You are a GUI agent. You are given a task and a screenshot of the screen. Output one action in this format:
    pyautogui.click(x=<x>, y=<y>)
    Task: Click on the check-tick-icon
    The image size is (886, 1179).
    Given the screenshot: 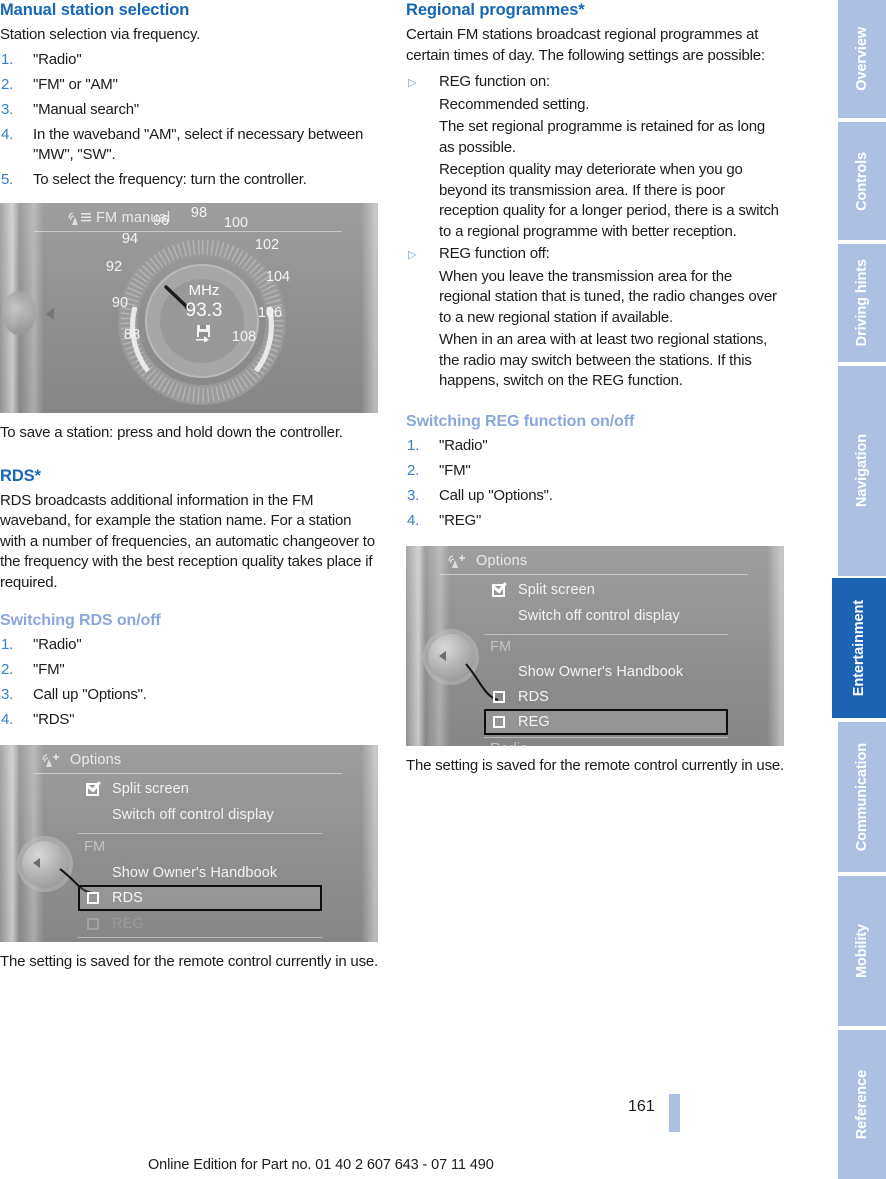 What is the action you would take?
    pyautogui.click(x=93, y=785)
    